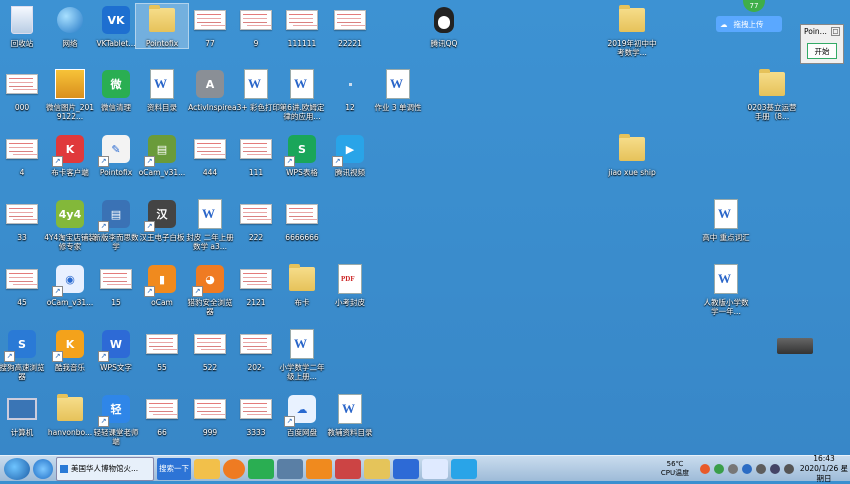 This screenshot has height=484, width=850. I want to click on baidu-drag-upload-widget: ☁ 拖拽上传, so click(749, 24).